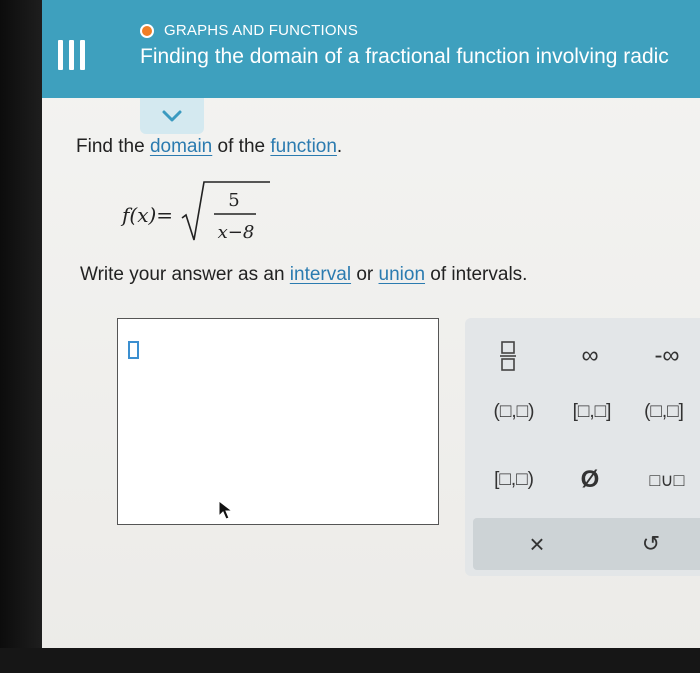 This screenshot has width=700, height=673. I want to click on interval-link: interval, so click(320, 274).